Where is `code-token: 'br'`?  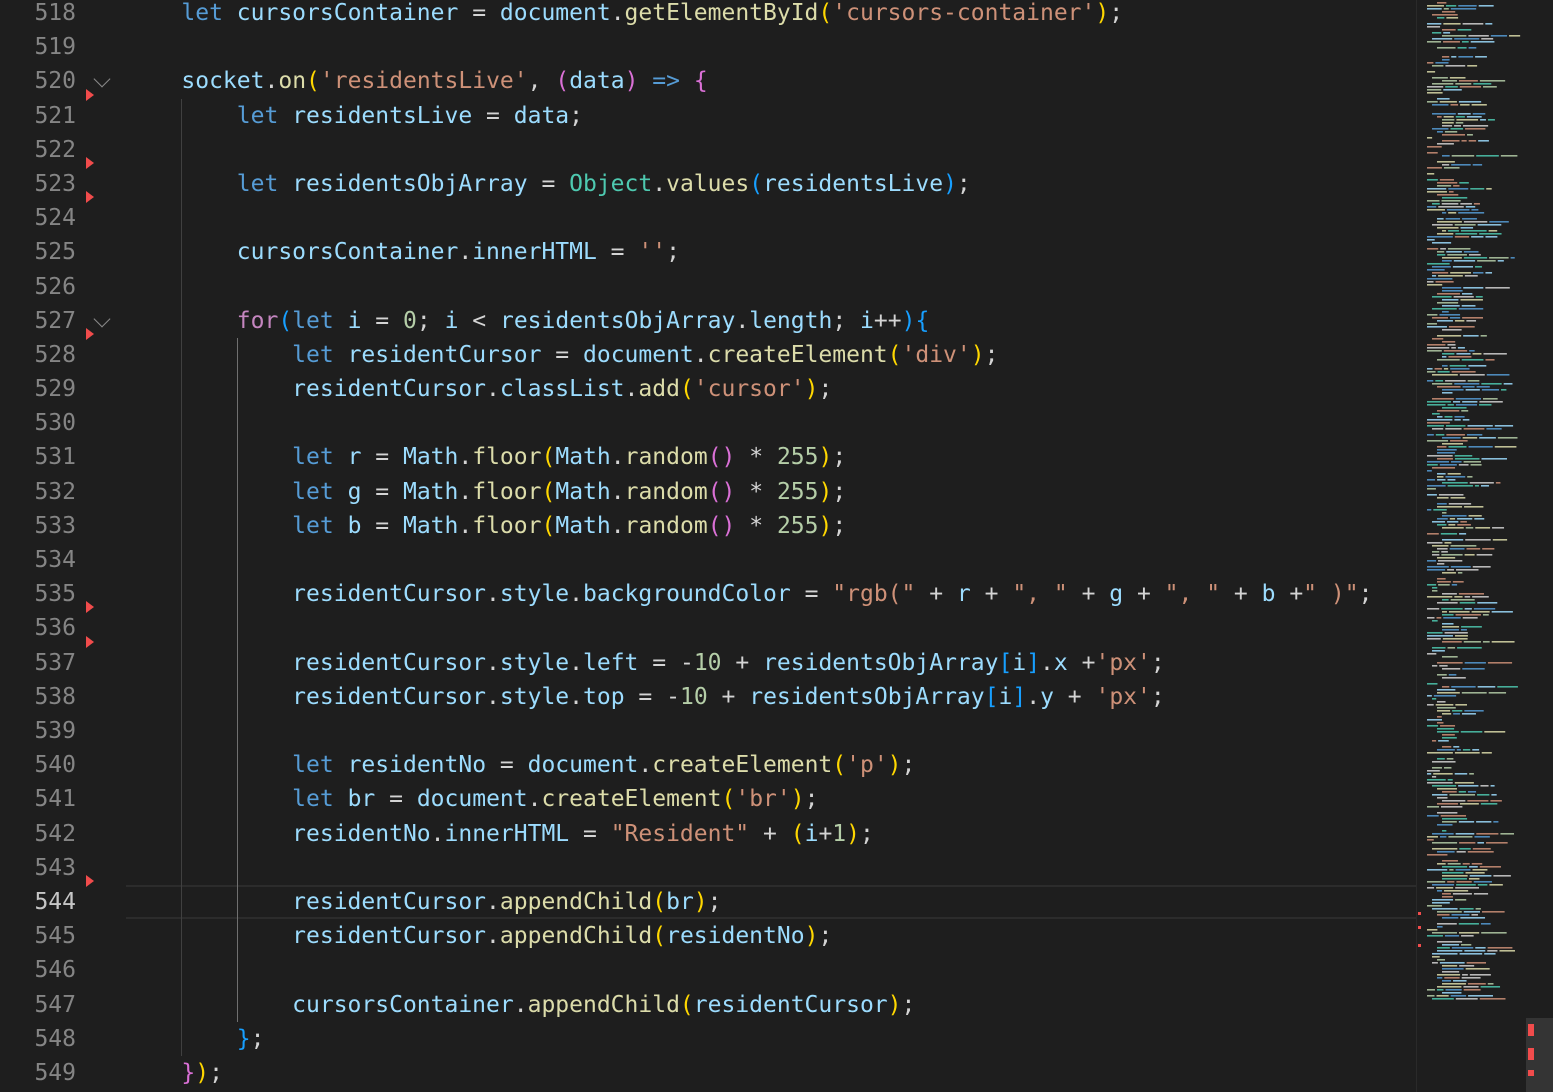 code-token: 'br' is located at coordinates (763, 799).